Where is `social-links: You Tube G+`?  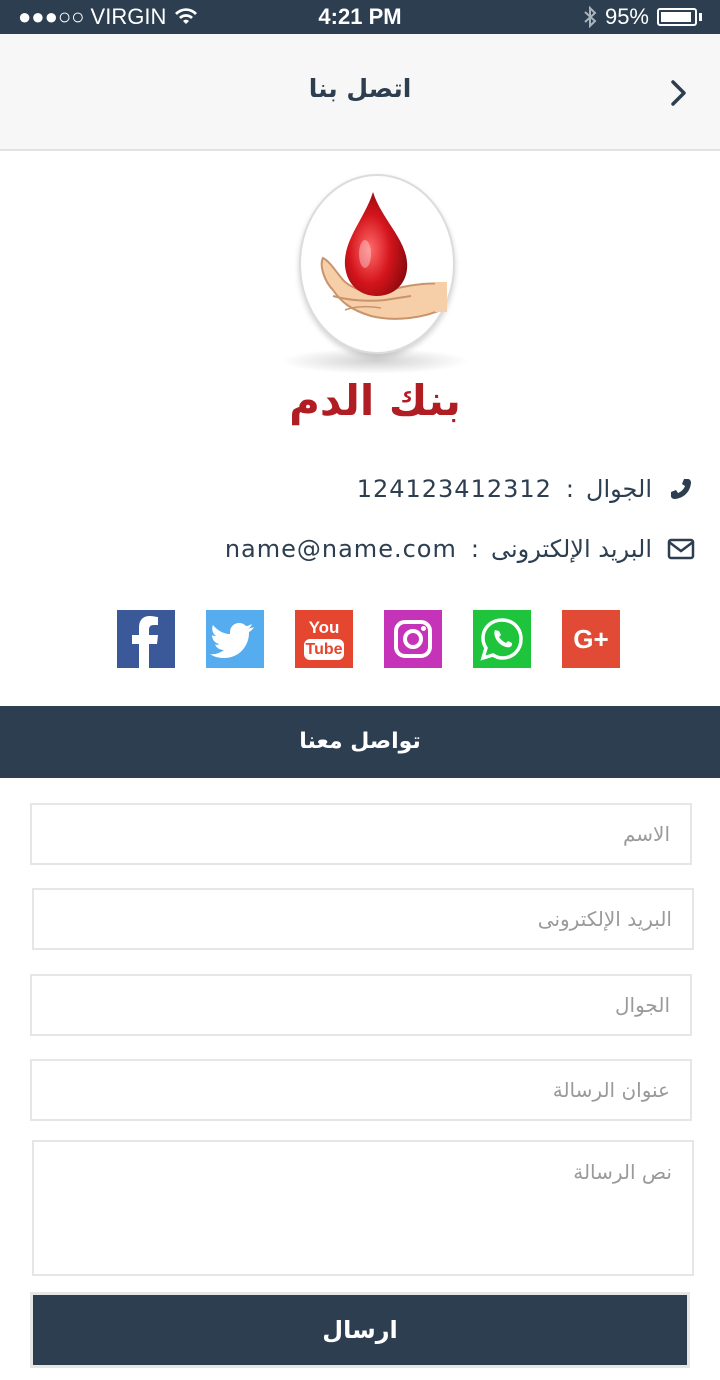
social-links: You Tube G+ is located at coordinates (368, 639).